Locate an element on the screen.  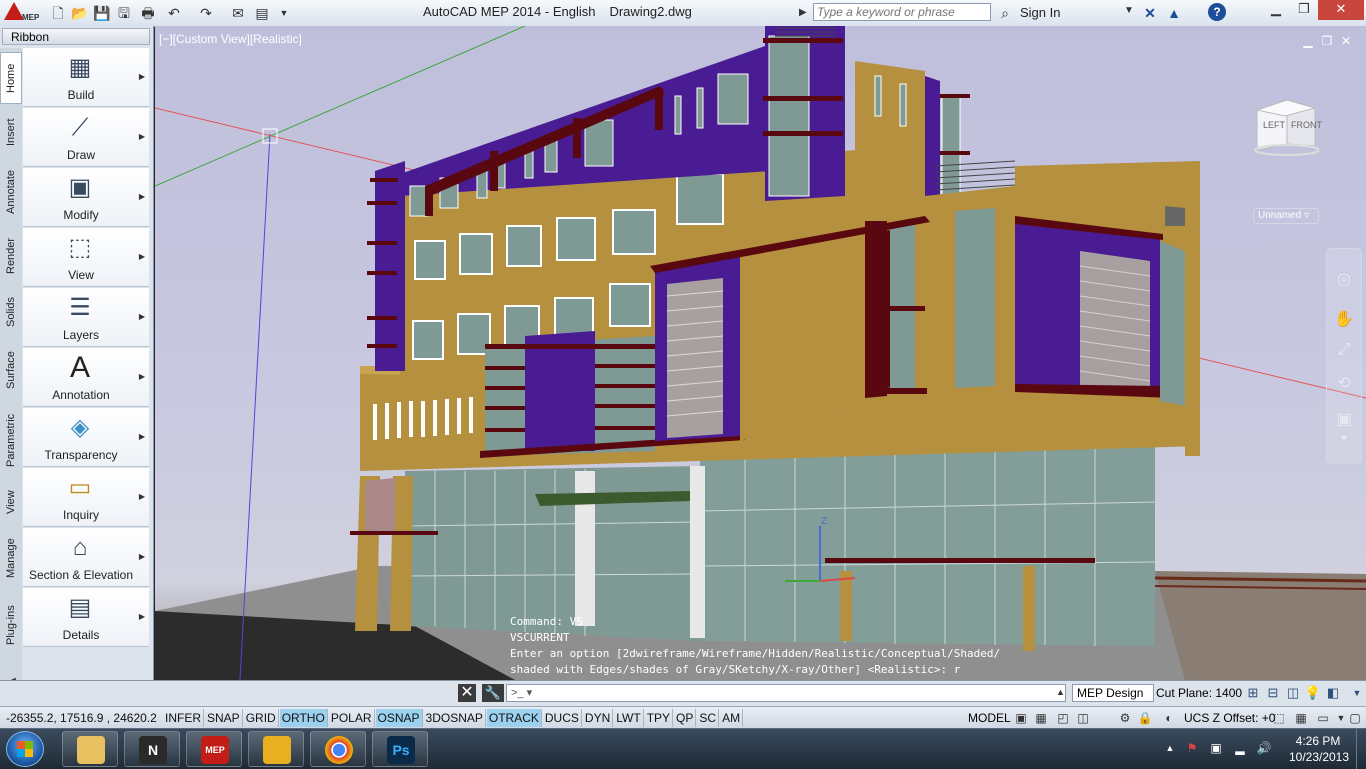
close-window-button: ✕ is located at coordinates (1341, 10).